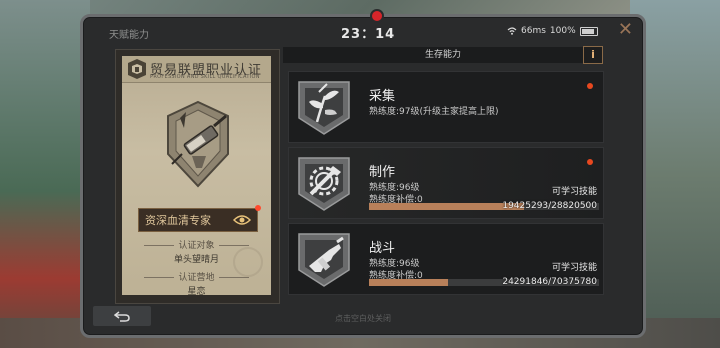  What do you see at coordinates (533, 31) in the screenshot?
I see `ping-value: 66ms` at bounding box center [533, 31].